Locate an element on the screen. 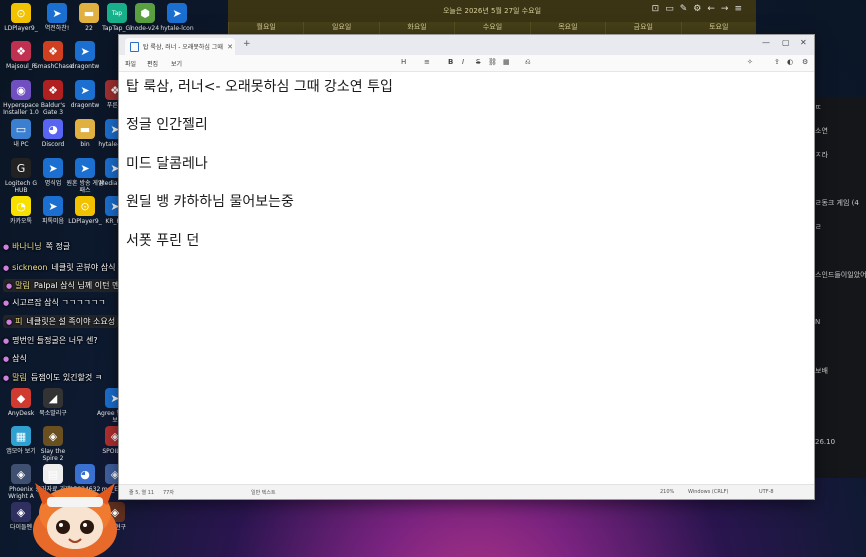 The image size is (866, 557). menu-view: 보기 is located at coordinates (176, 63).